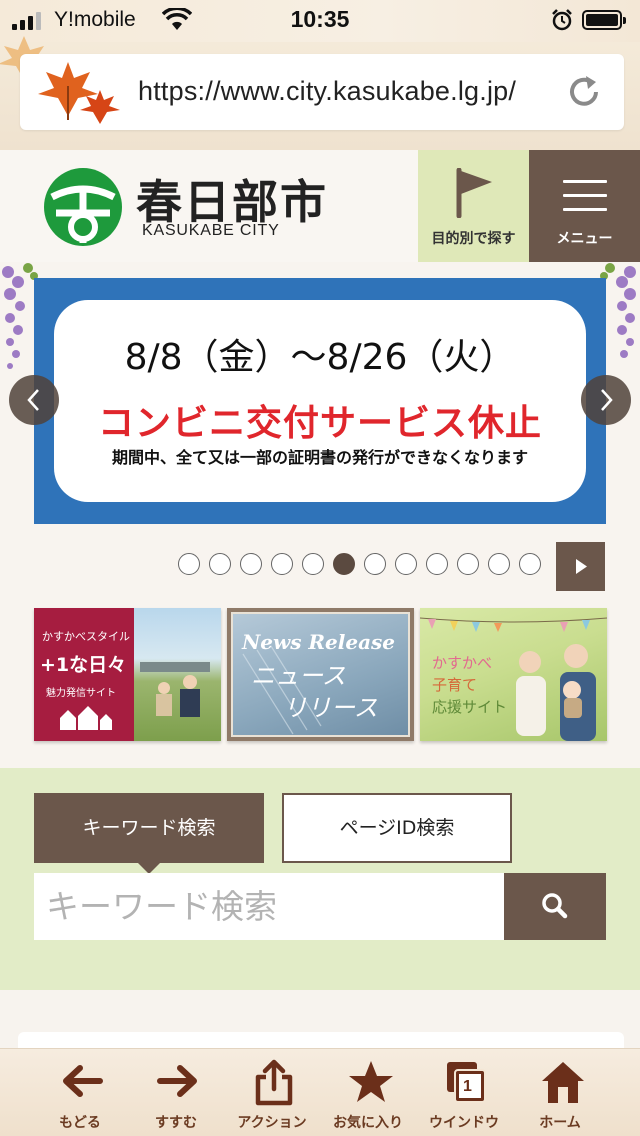 The image size is (640, 1136). I want to click on window-button: 1 ウインドウ, so click(464, 1092).